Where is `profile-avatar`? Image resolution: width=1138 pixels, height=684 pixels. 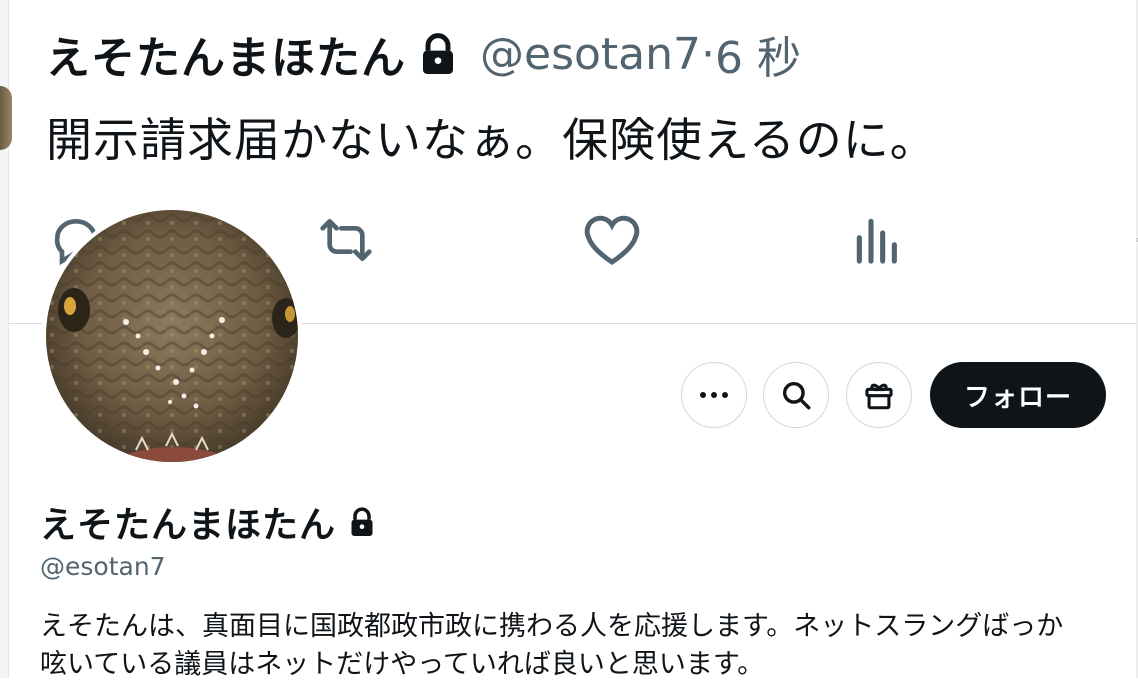 profile-avatar is located at coordinates (172, 336).